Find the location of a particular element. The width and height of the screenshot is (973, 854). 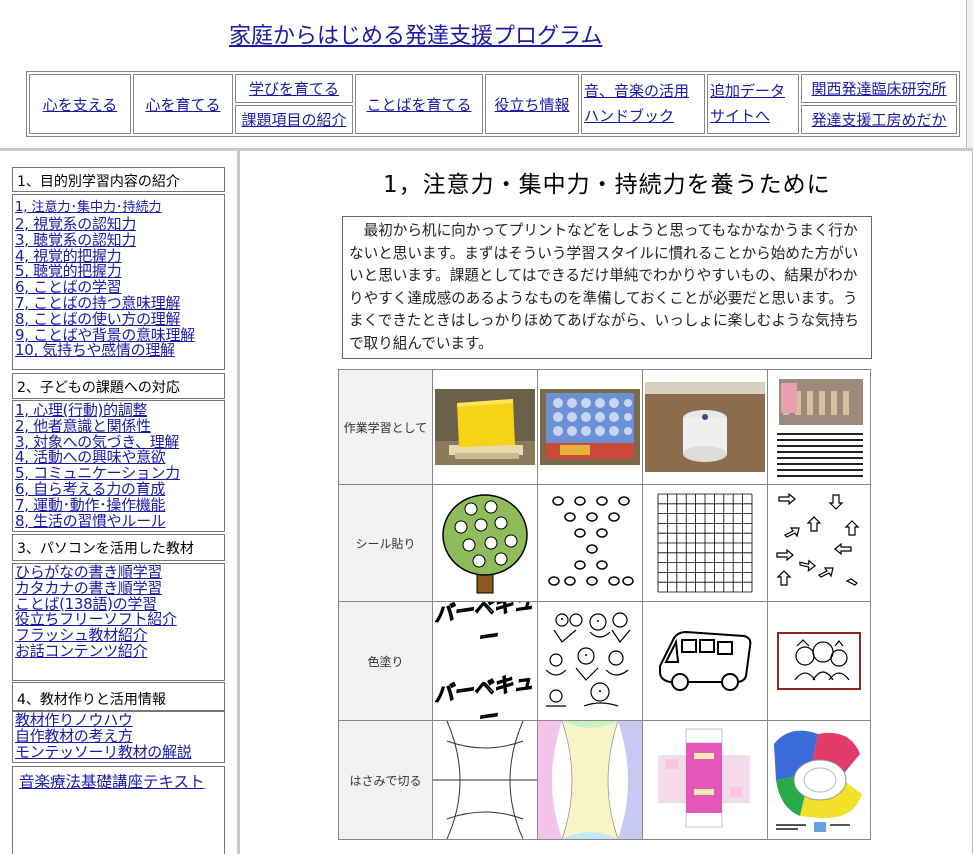

bus-drawing-image is located at coordinates (705, 661).